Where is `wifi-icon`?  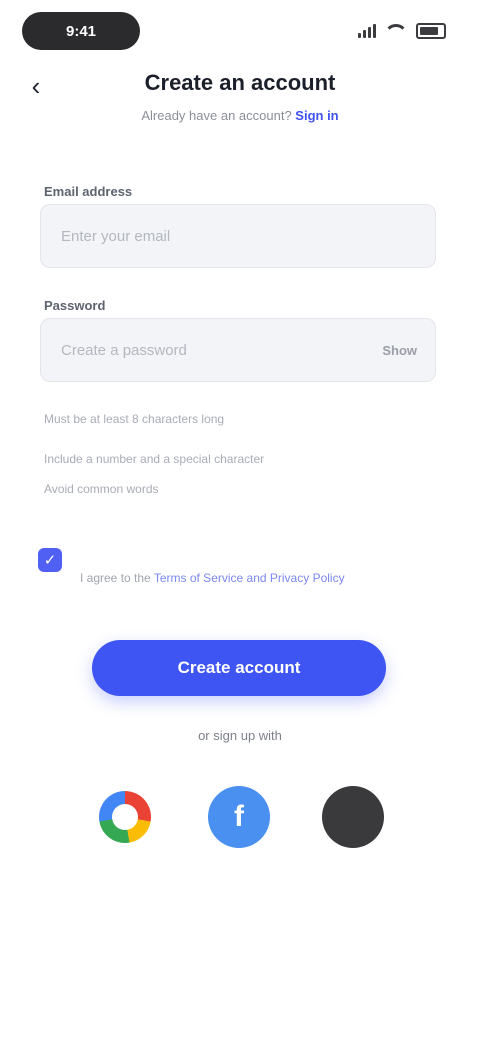 wifi-icon is located at coordinates (396, 31).